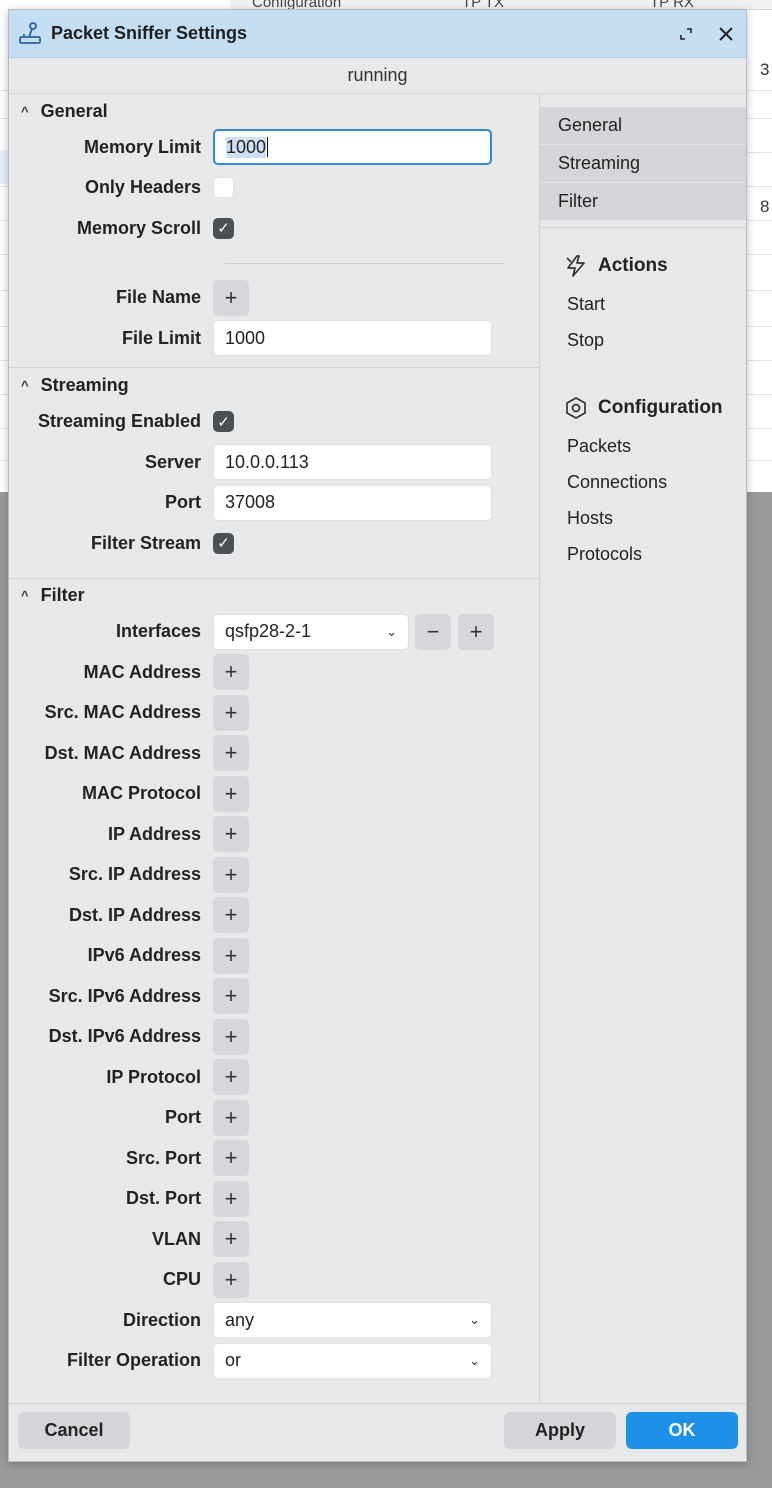 Image resolution: width=772 pixels, height=1488 pixels. Describe the element at coordinates (183, 1117) in the screenshot. I see `field-label: Port` at that location.